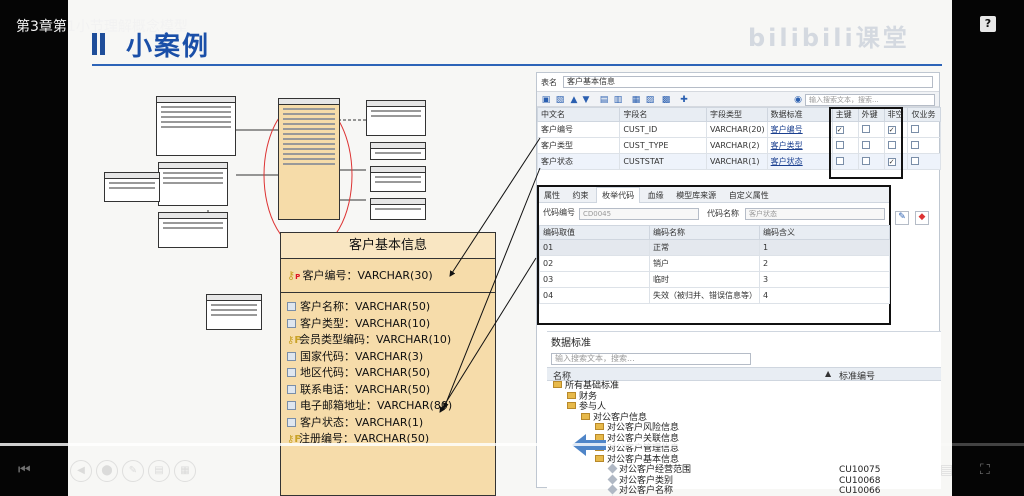 The image size is (1024, 496). What do you see at coordinates (924, 114) in the screenshot?
I see `column-header: 仅业务` at bounding box center [924, 114].